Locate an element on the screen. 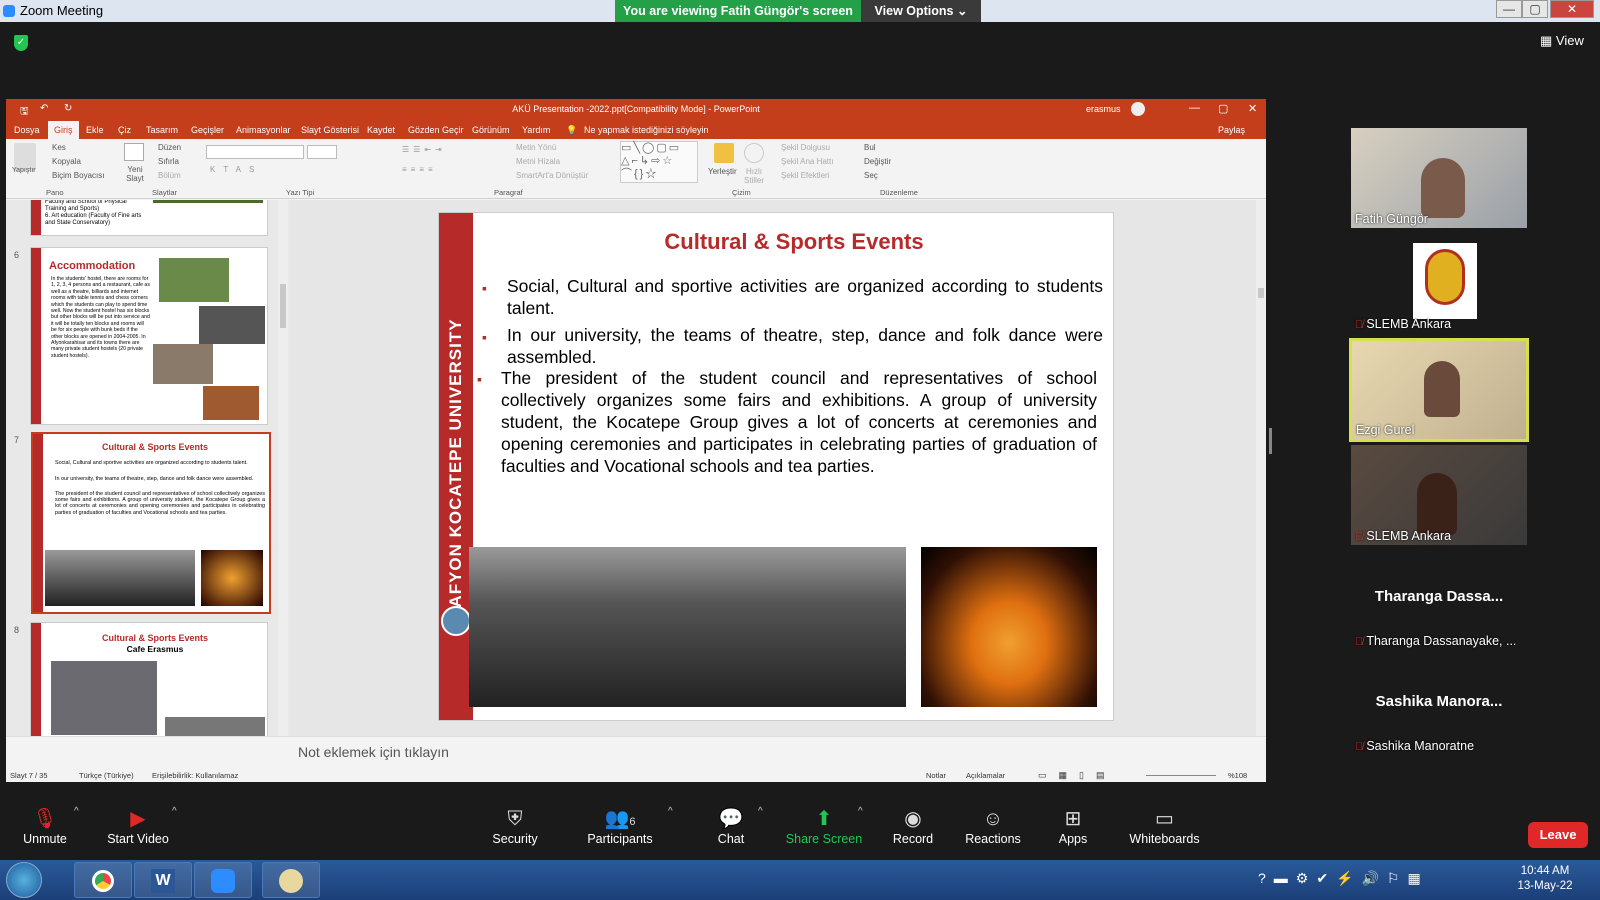 Image resolution: width=1600 pixels, height=900 pixels. accessibility-status: Erişilebilirlik: Kullanılamaz is located at coordinates (195, 775).